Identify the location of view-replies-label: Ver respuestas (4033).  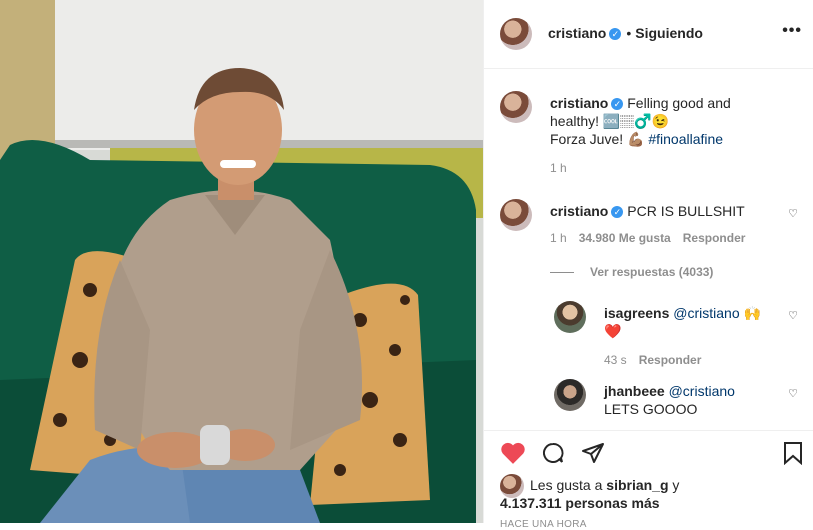
(652, 272).